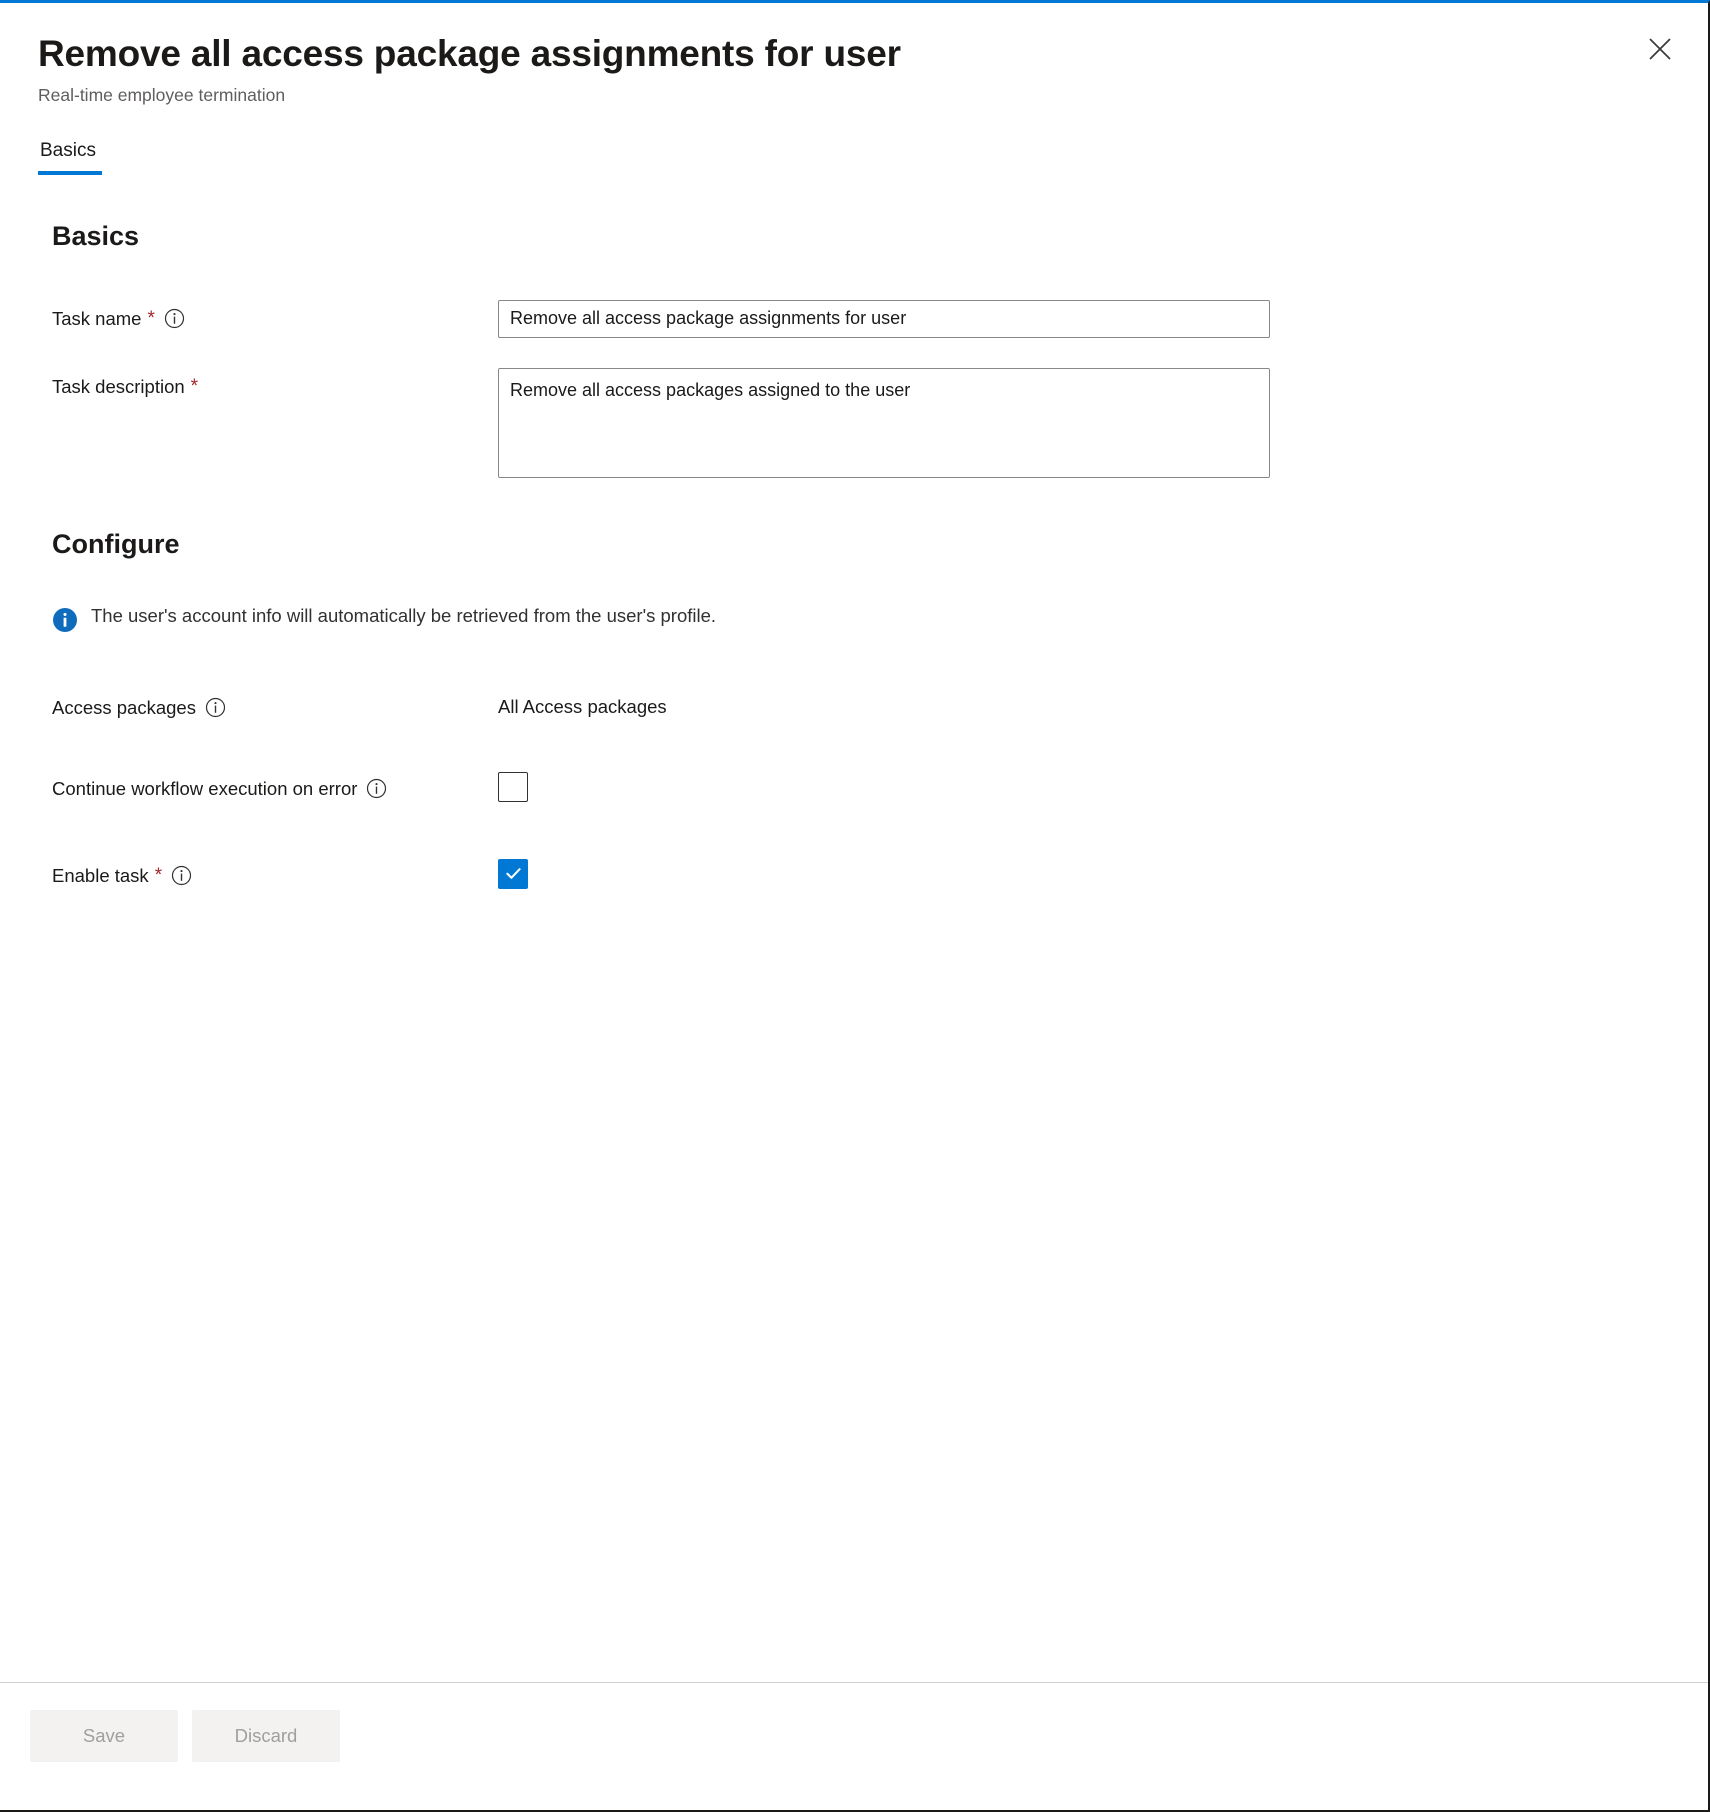 This screenshot has height=1812, width=1710. What do you see at coordinates (275, 315) in the screenshot?
I see `field-label-task-name: Task name *` at bounding box center [275, 315].